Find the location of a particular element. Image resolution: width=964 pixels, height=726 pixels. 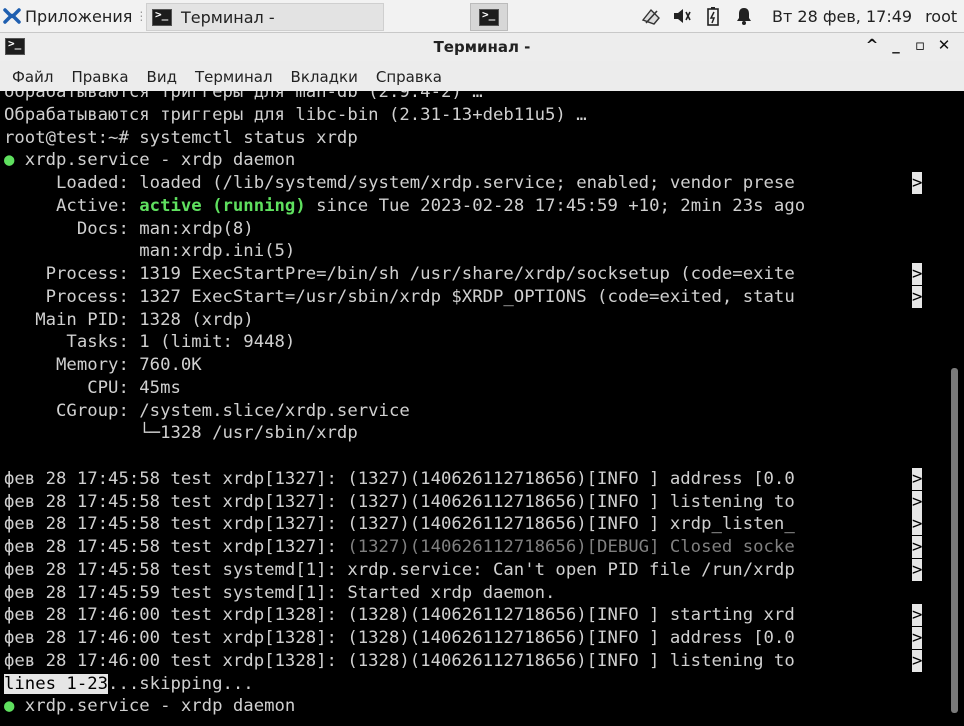

line-text: Main PID: 1328 (xrdp) is located at coordinates (129, 319).